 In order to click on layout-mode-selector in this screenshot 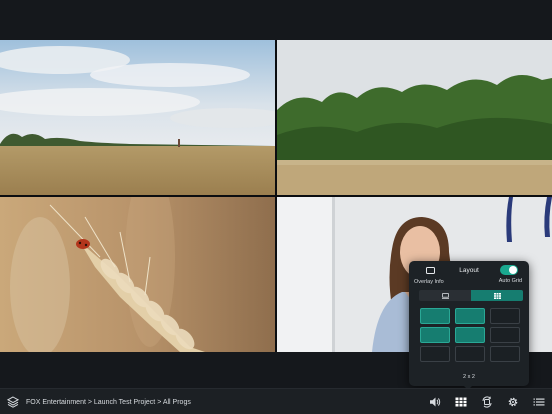, I will do `click(471, 295)`.